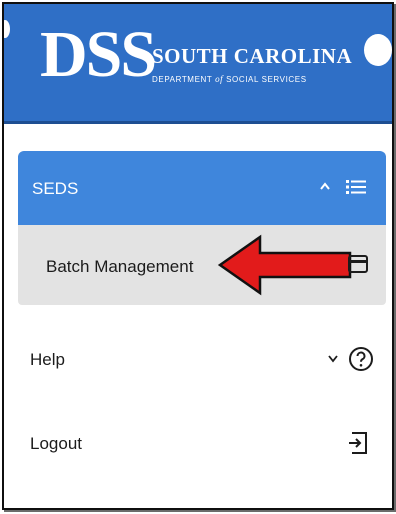  What do you see at coordinates (356, 187) in the screenshot?
I see `list-icon` at bounding box center [356, 187].